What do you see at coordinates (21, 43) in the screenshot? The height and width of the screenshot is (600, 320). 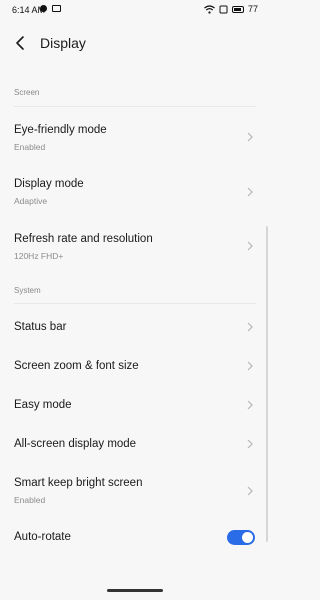 I see `chevron-left-icon` at bounding box center [21, 43].